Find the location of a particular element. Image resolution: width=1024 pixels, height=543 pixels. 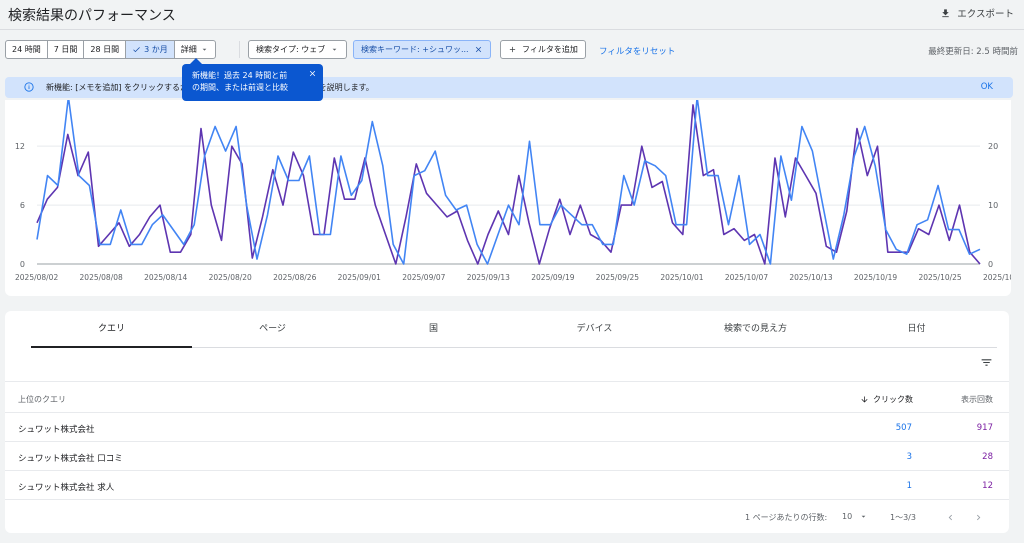

y-left-tick-label: 0 is located at coordinates (22, 264).